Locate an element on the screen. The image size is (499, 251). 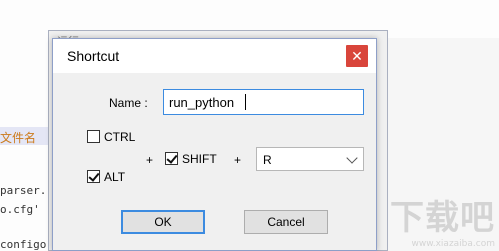
editor-line: parser.( is located at coordinates (26, 190).